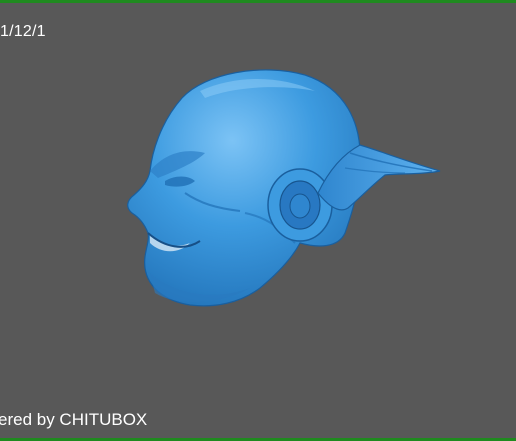 The width and height of the screenshot is (516, 441). What do you see at coordinates (74, 419) in the screenshot?
I see `watermark-text: ered by CHITUBOX` at bounding box center [74, 419].